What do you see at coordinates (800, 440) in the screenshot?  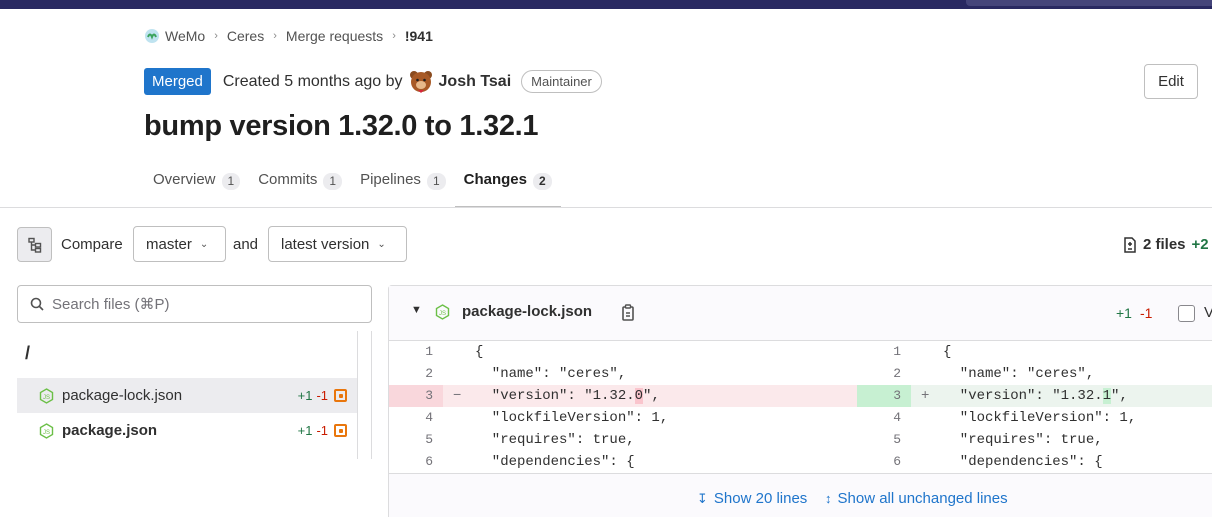 I see `diff-line: 5 "requires": true, 5 "requires": true,` at bounding box center [800, 440].